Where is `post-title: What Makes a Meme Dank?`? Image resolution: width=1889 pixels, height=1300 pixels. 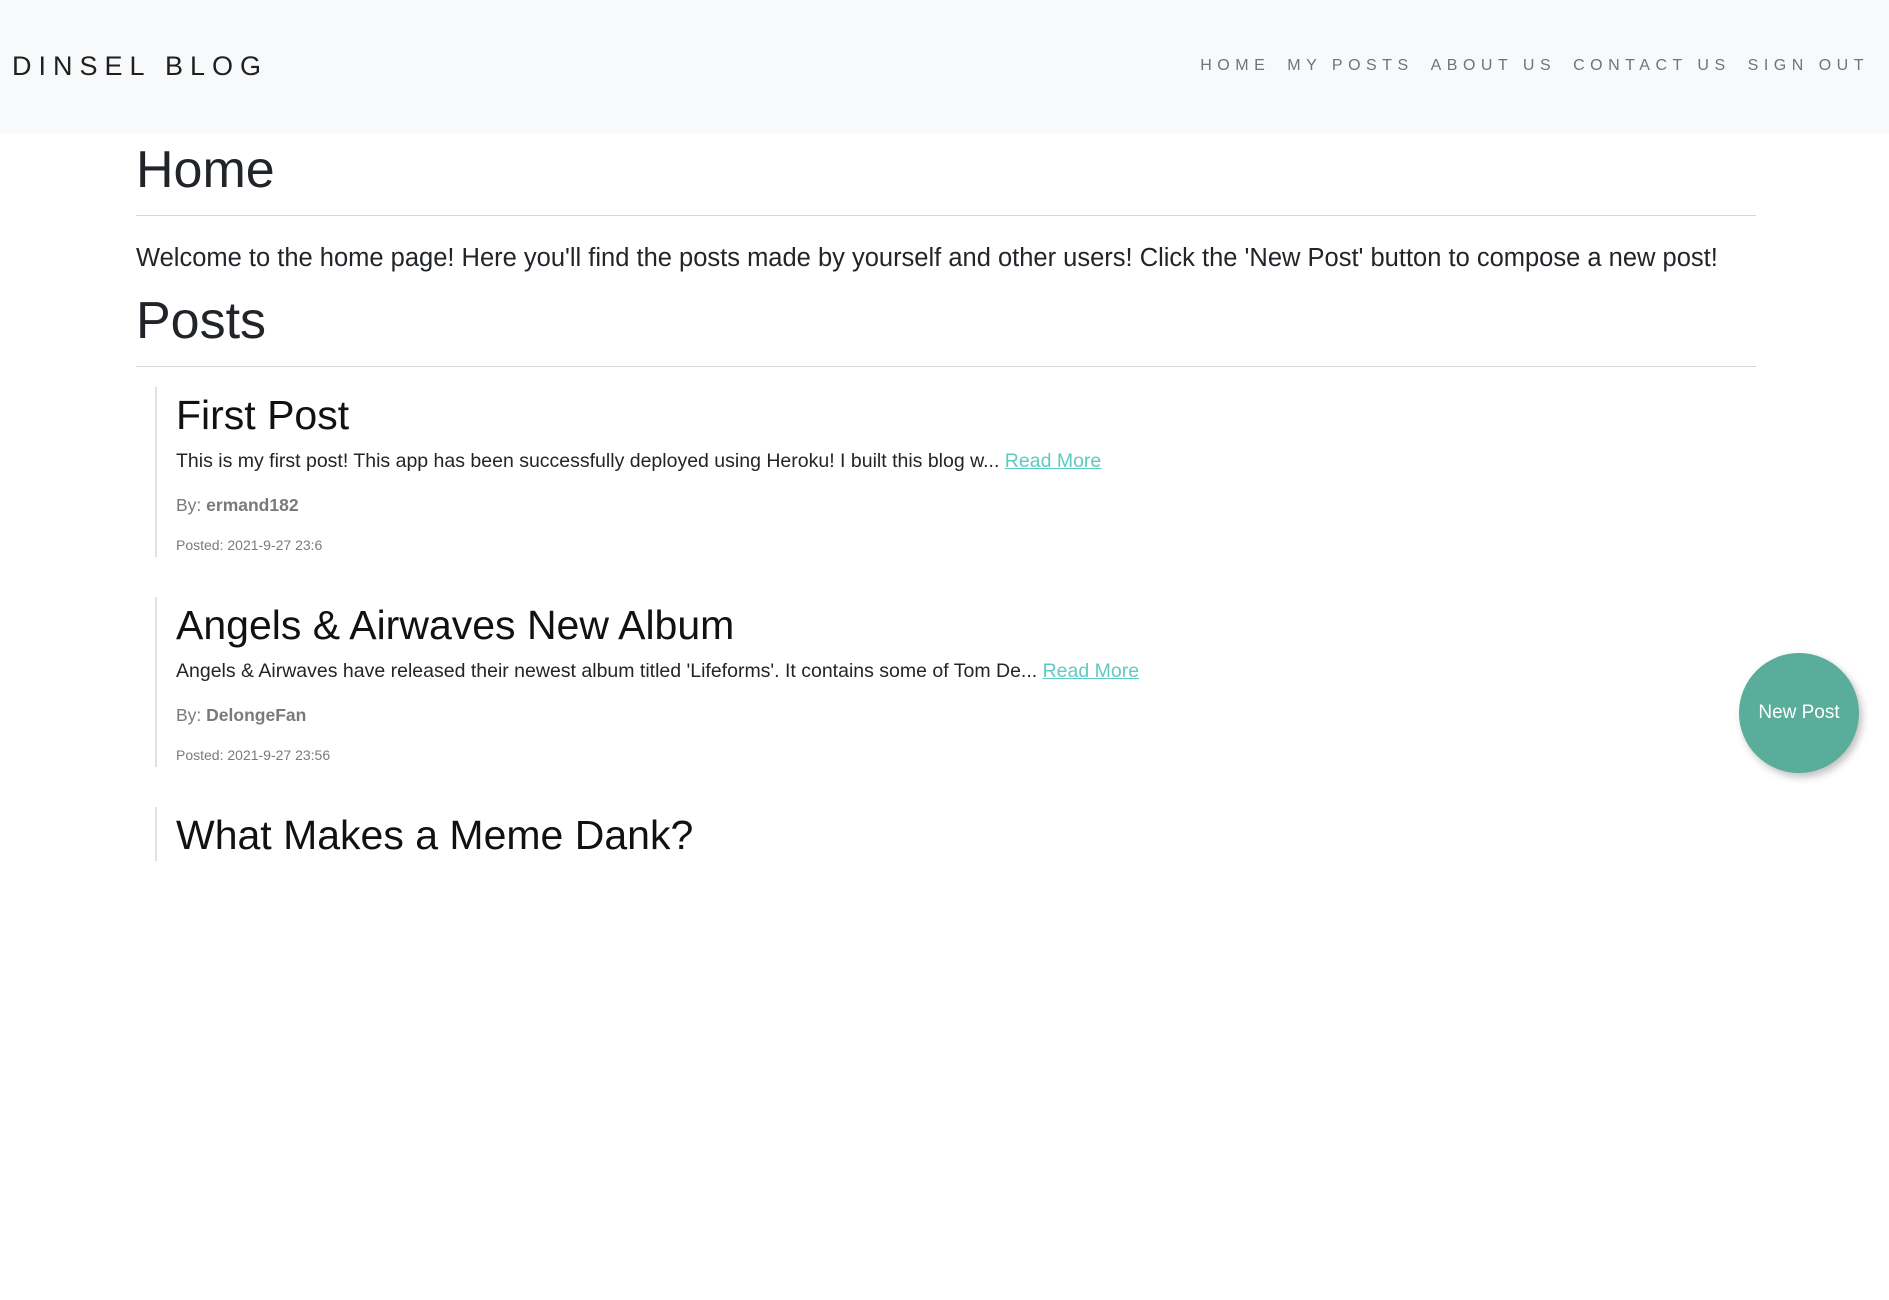 post-title: What Makes a Meme Dank? is located at coordinates (966, 834).